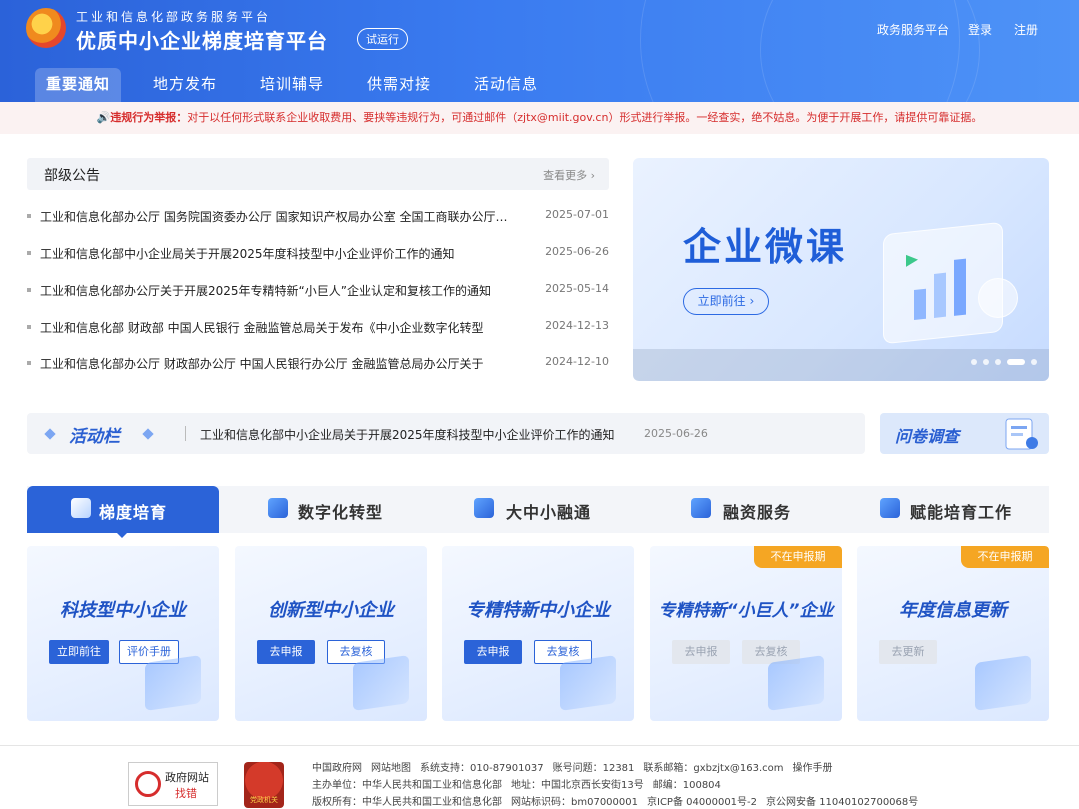  What do you see at coordinates (980, 29) in the screenshot?
I see `login-link: 登录` at bounding box center [980, 29].